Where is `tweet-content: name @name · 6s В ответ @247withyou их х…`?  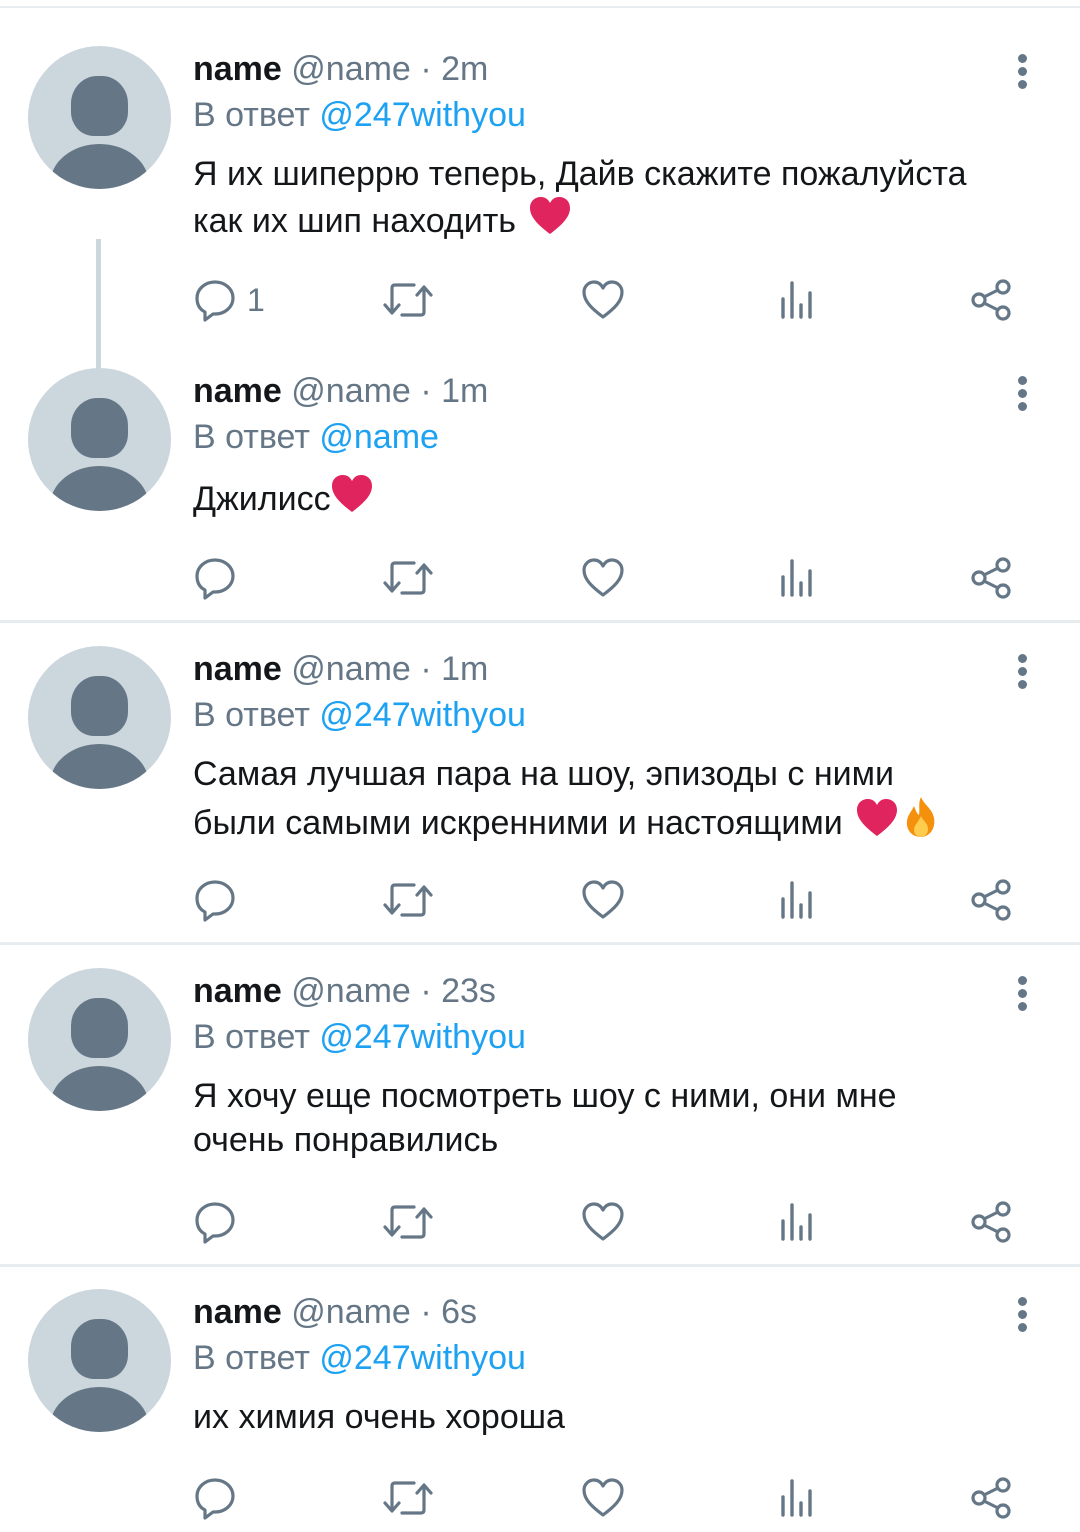 tweet-content: name @name · 6s В ответ @247withyou их х… is located at coordinates (616, 1364).